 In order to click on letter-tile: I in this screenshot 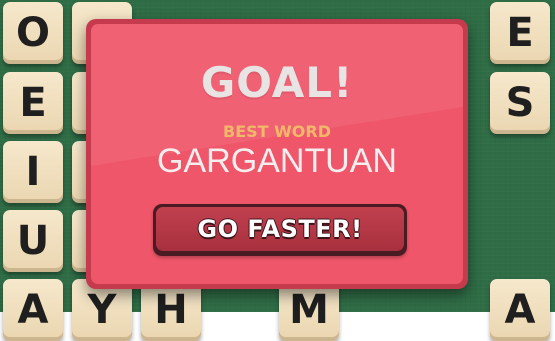, I will do `click(33, 172)`.